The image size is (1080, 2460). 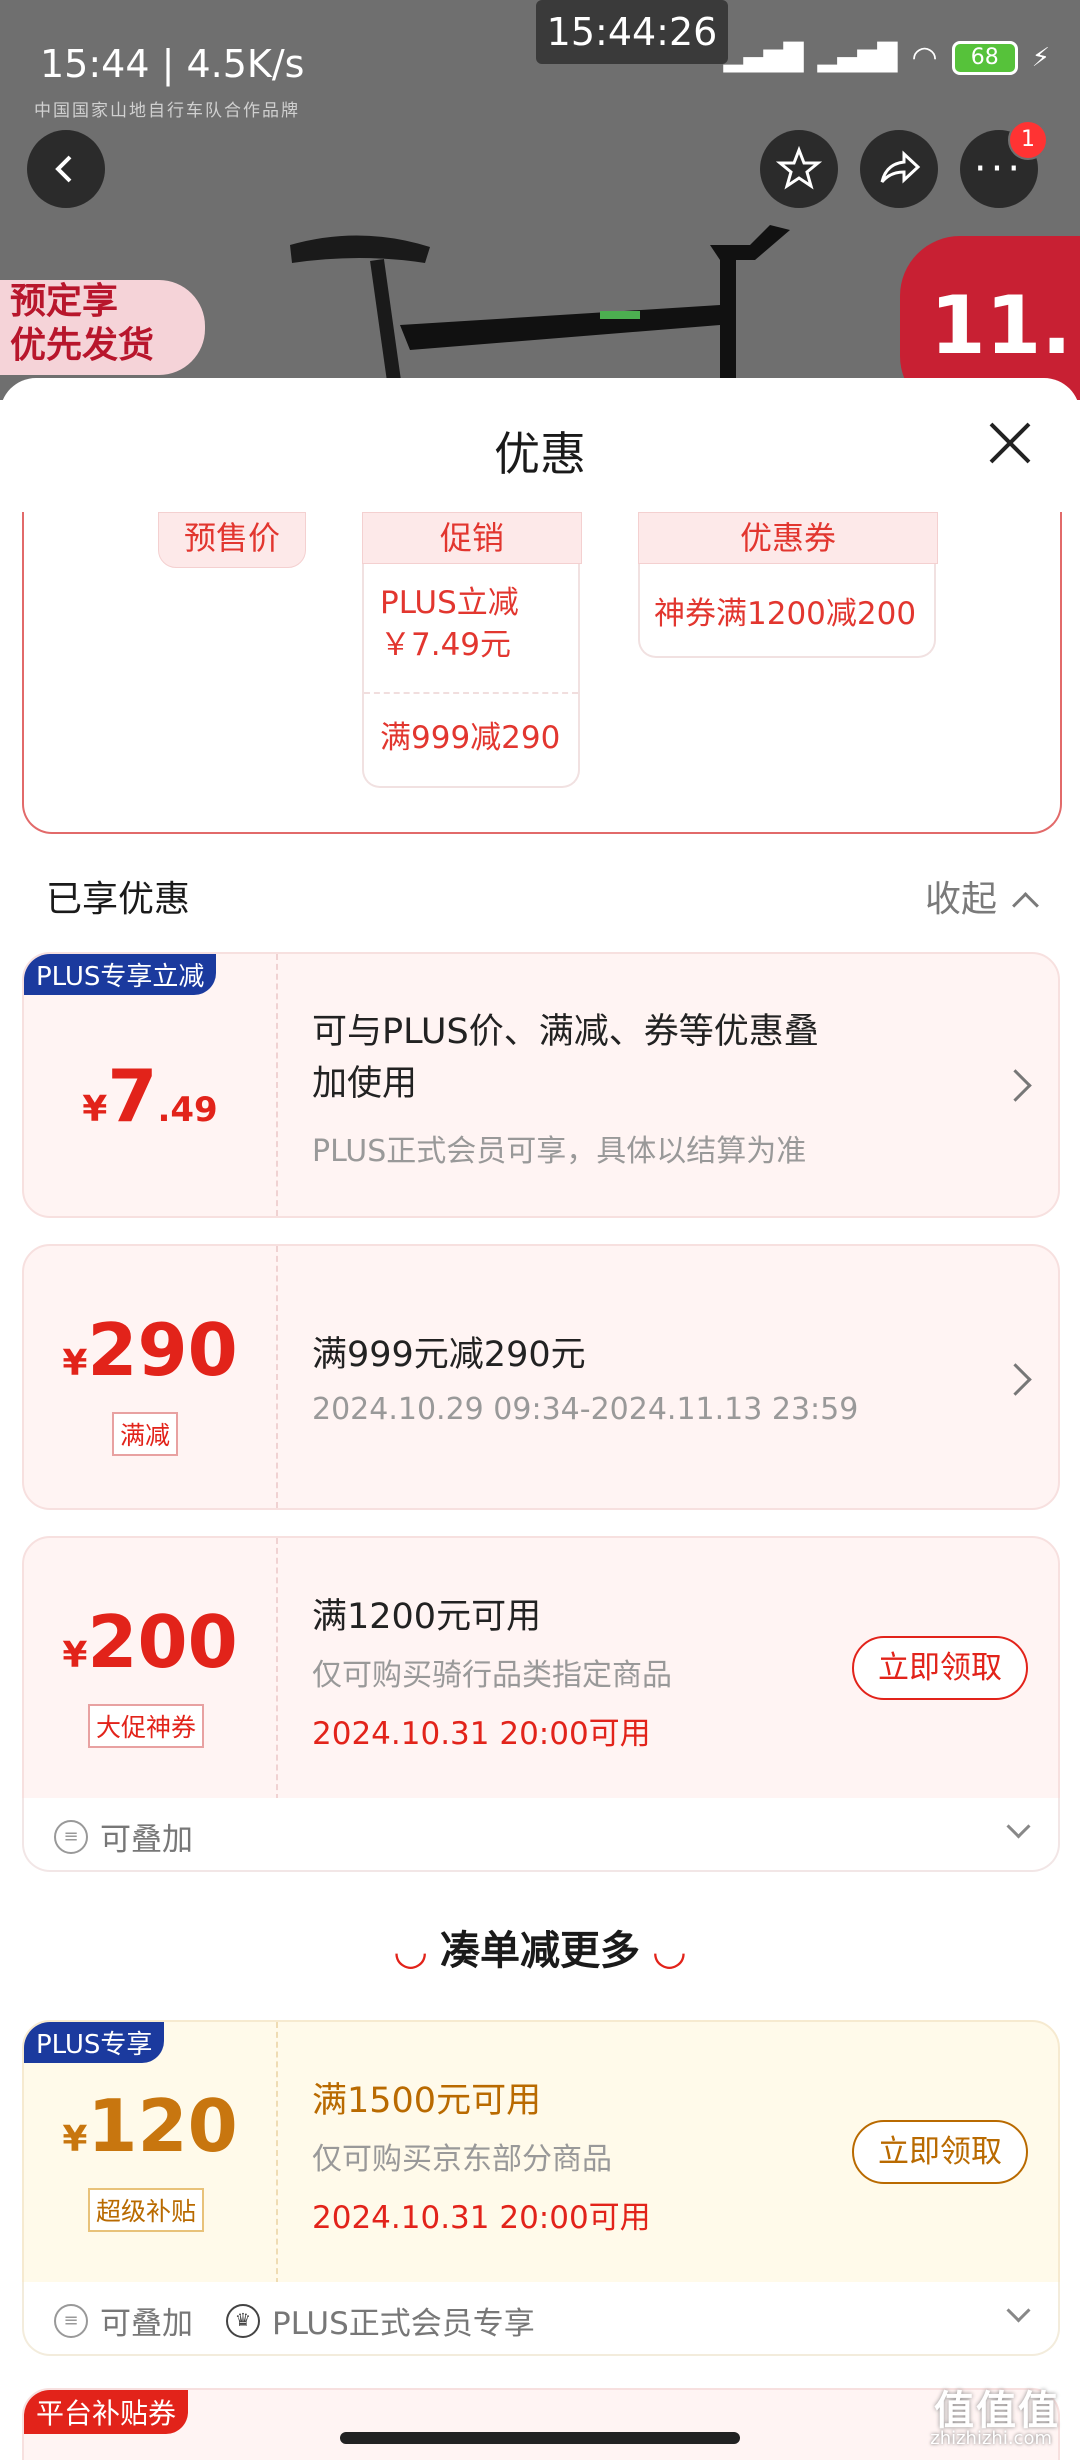 I want to click on share-button, so click(x=899, y=169).